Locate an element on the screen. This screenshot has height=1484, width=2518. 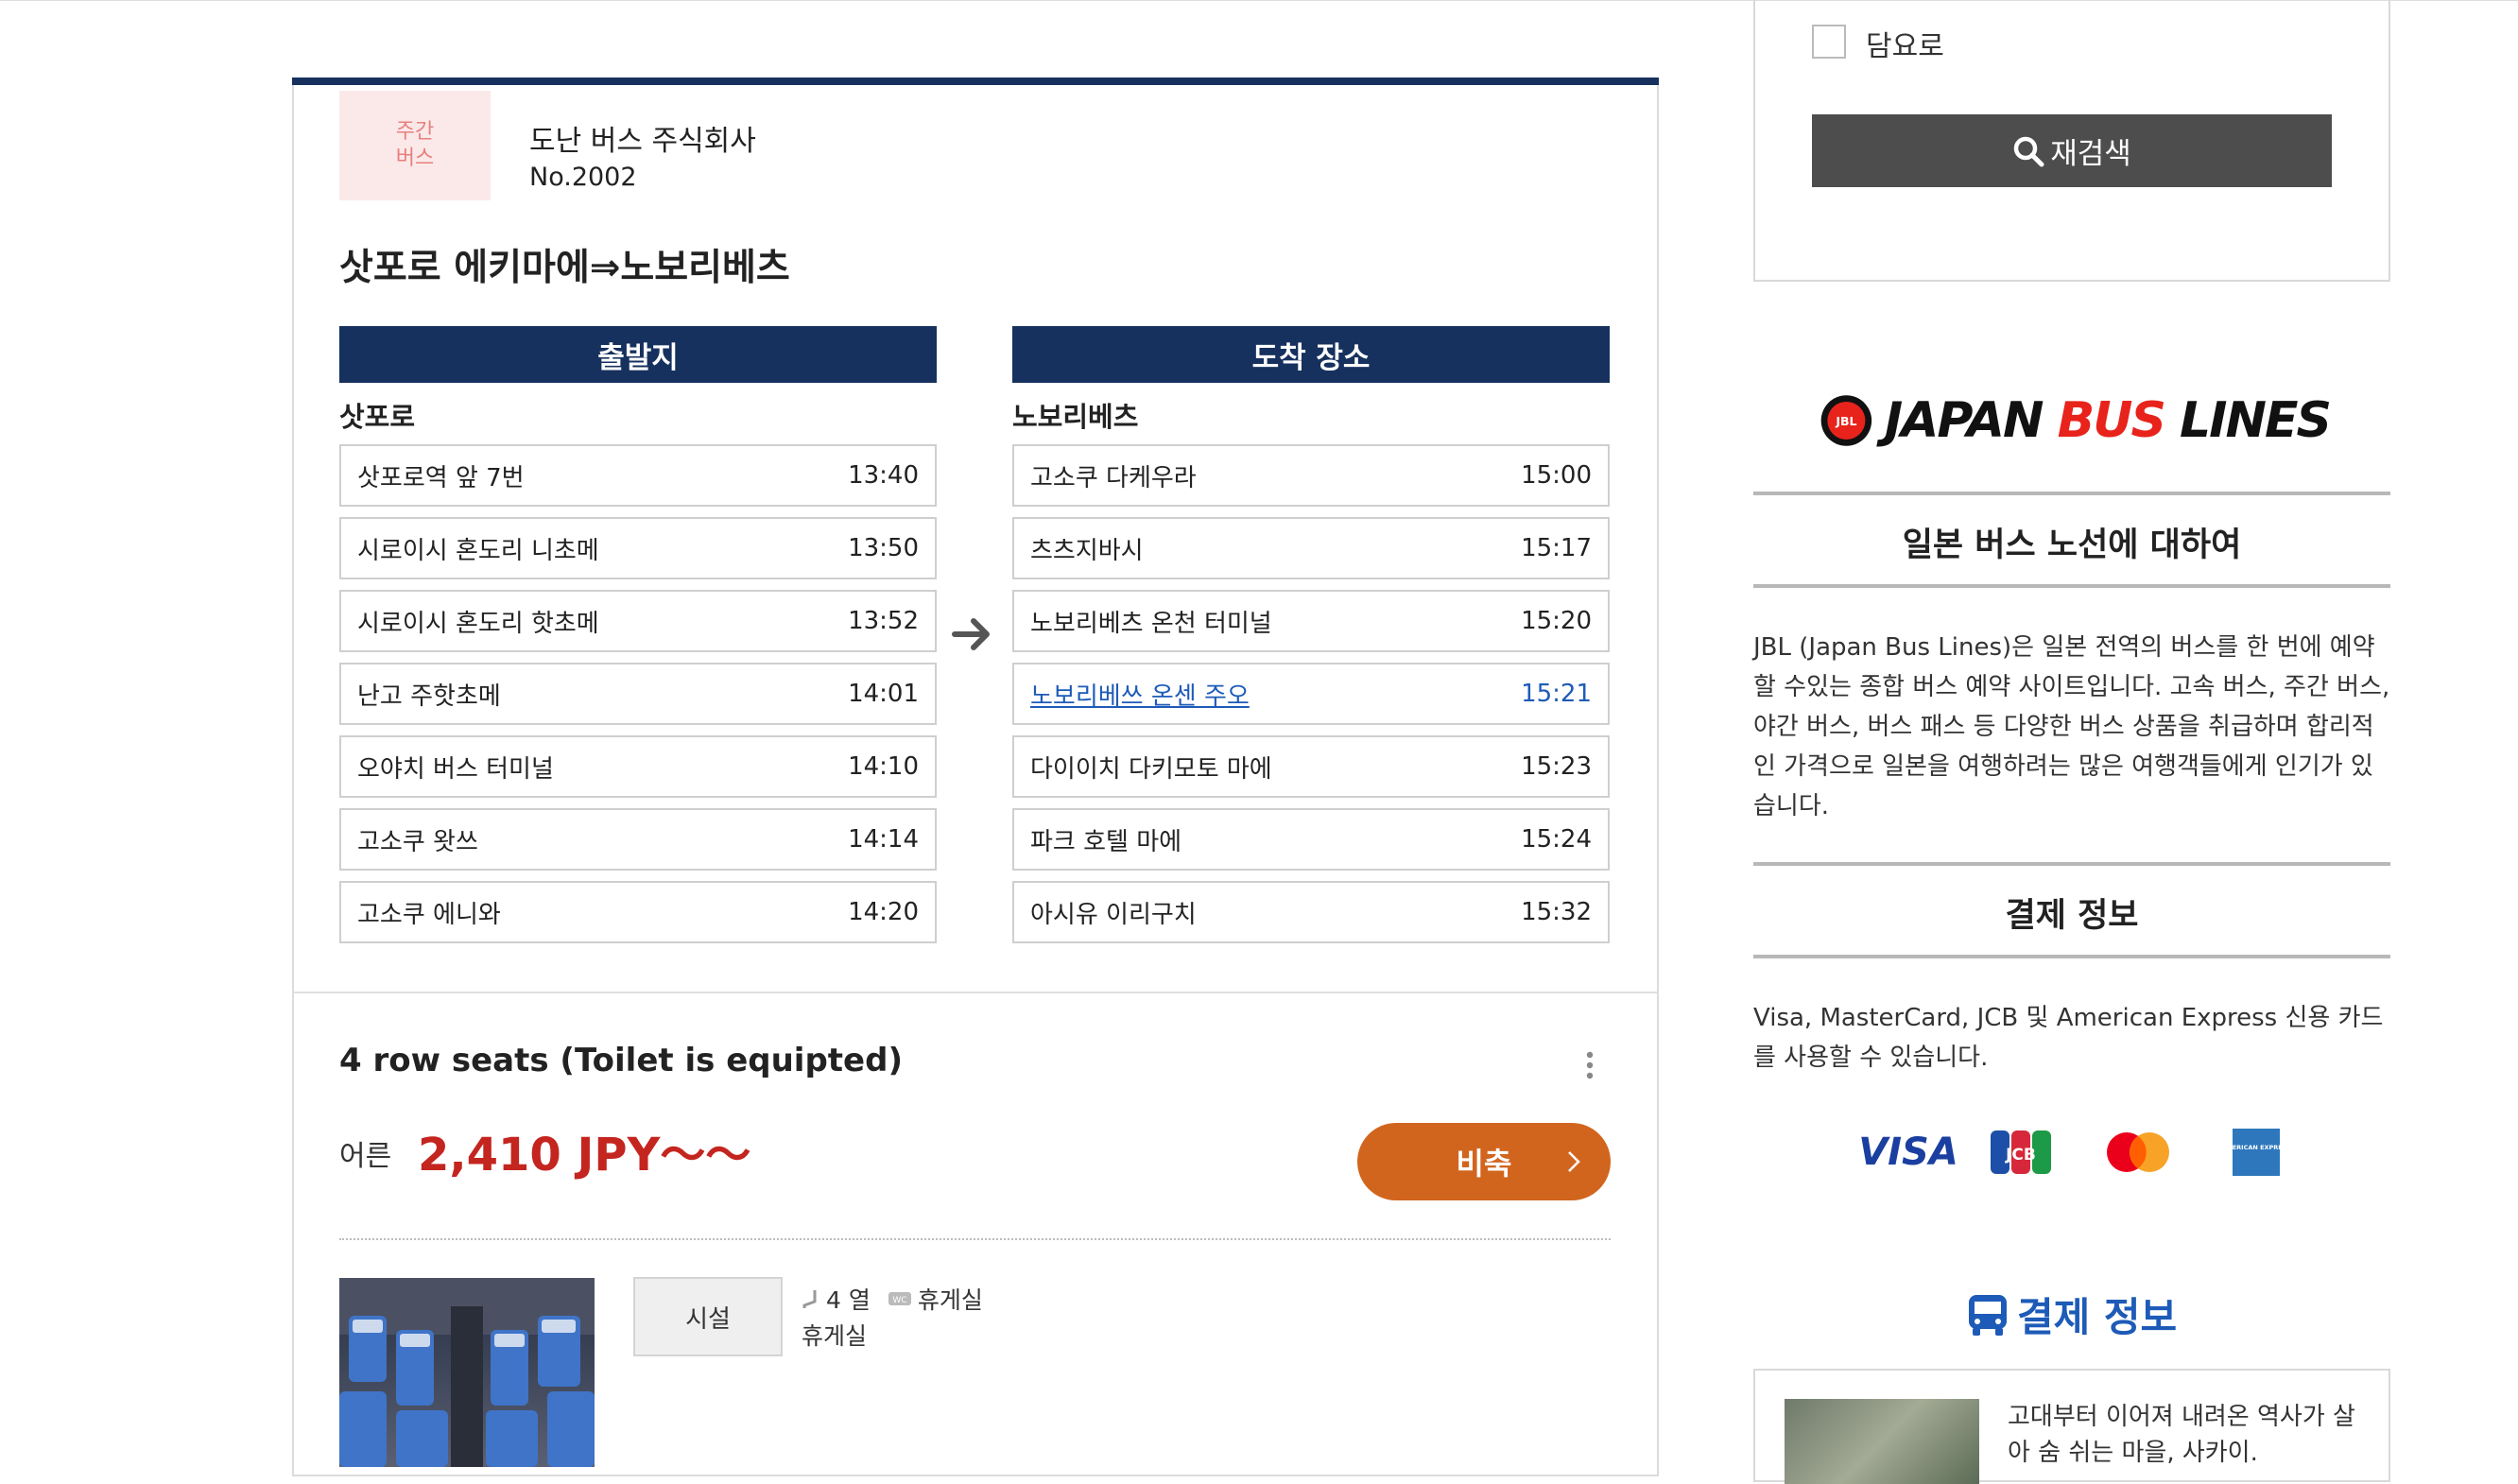
price: 2,410 JPY～～ is located at coordinates (584, 1155).